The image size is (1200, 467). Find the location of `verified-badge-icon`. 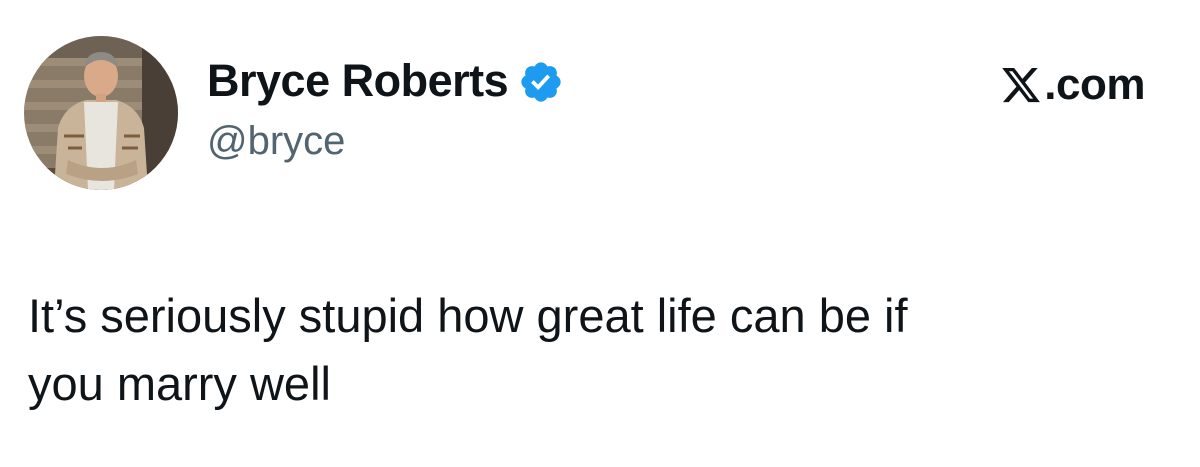

verified-badge-icon is located at coordinates (541, 82).